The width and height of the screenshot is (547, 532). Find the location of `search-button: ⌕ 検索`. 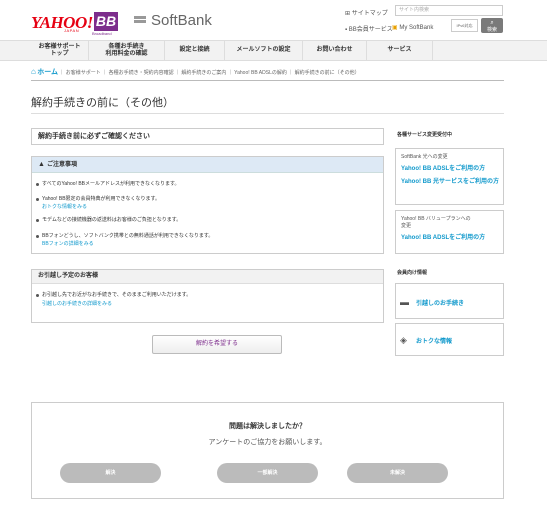

search-button: ⌕ 検索 is located at coordinates (492, 25).